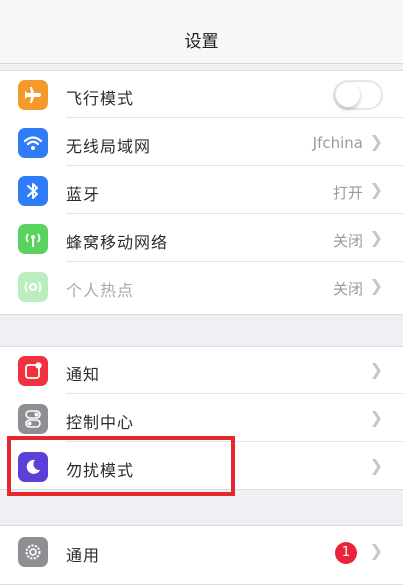 The image size is (403, 585). Describe the element at coordinates (33, 191) in the screenshot. I see `bluetooth-icon` at that location.